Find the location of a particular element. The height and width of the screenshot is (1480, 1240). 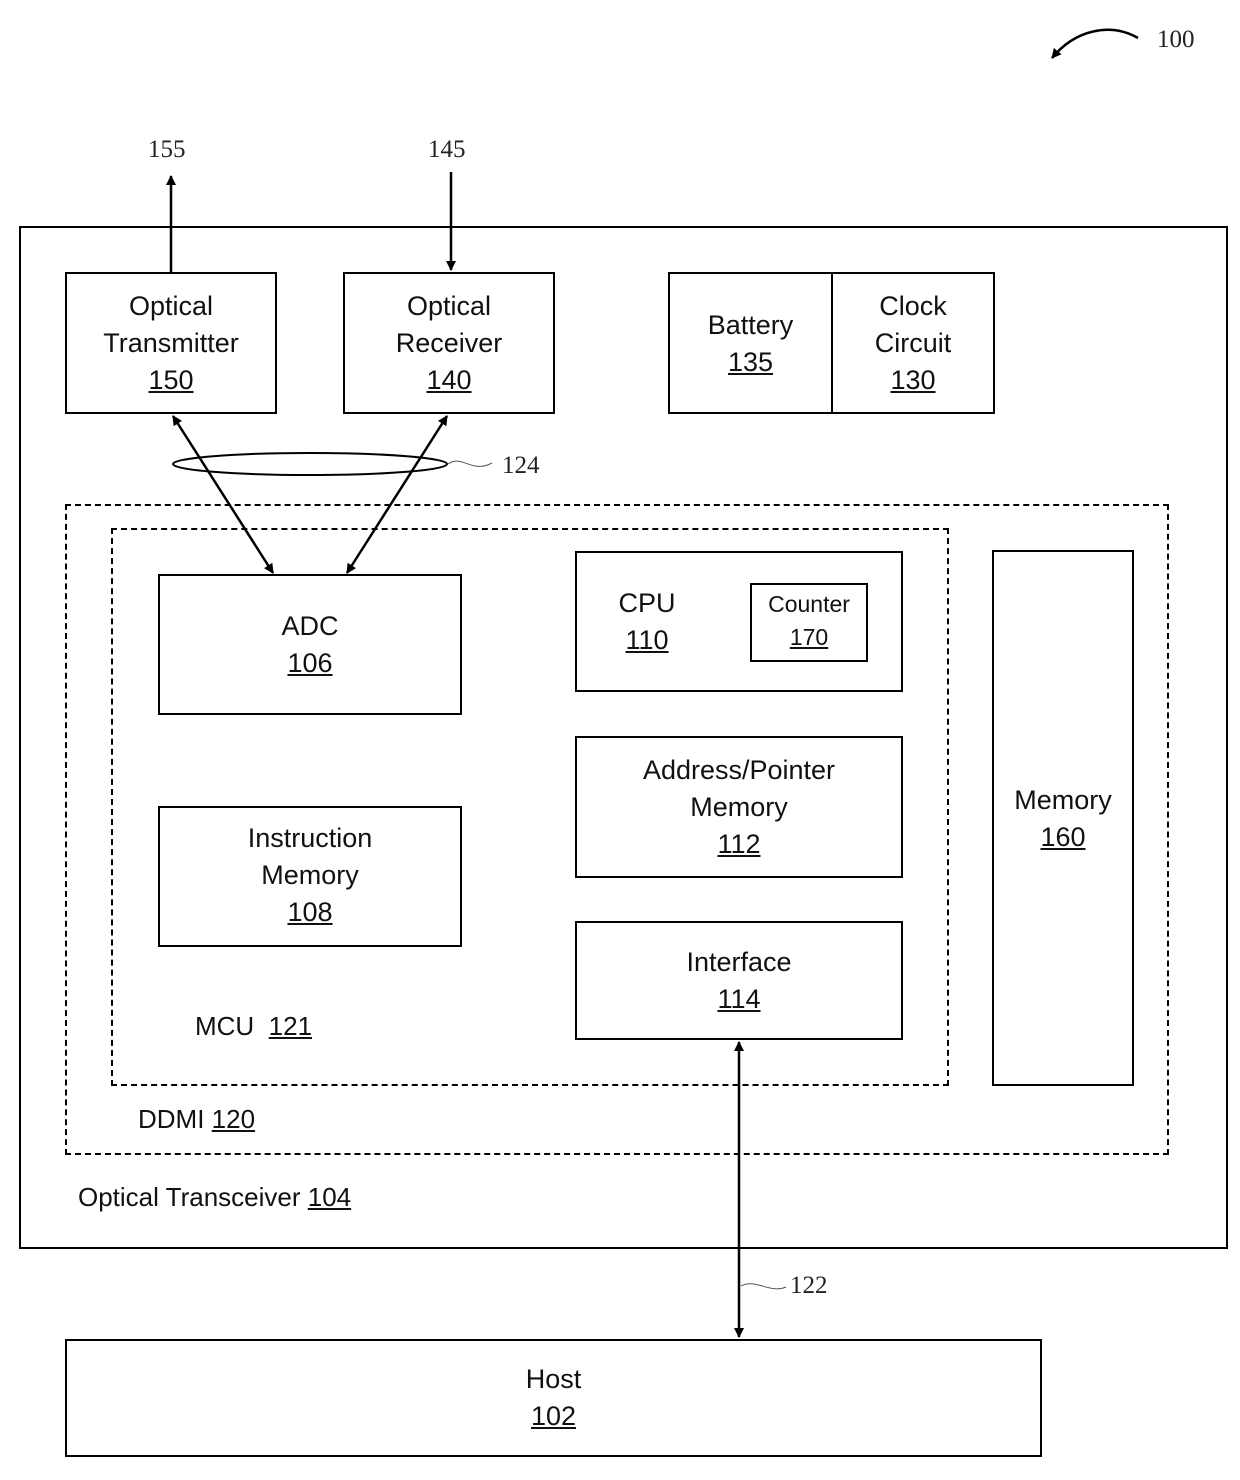

mcu-label: MCU 121 is located at coordinates (254, 1026).